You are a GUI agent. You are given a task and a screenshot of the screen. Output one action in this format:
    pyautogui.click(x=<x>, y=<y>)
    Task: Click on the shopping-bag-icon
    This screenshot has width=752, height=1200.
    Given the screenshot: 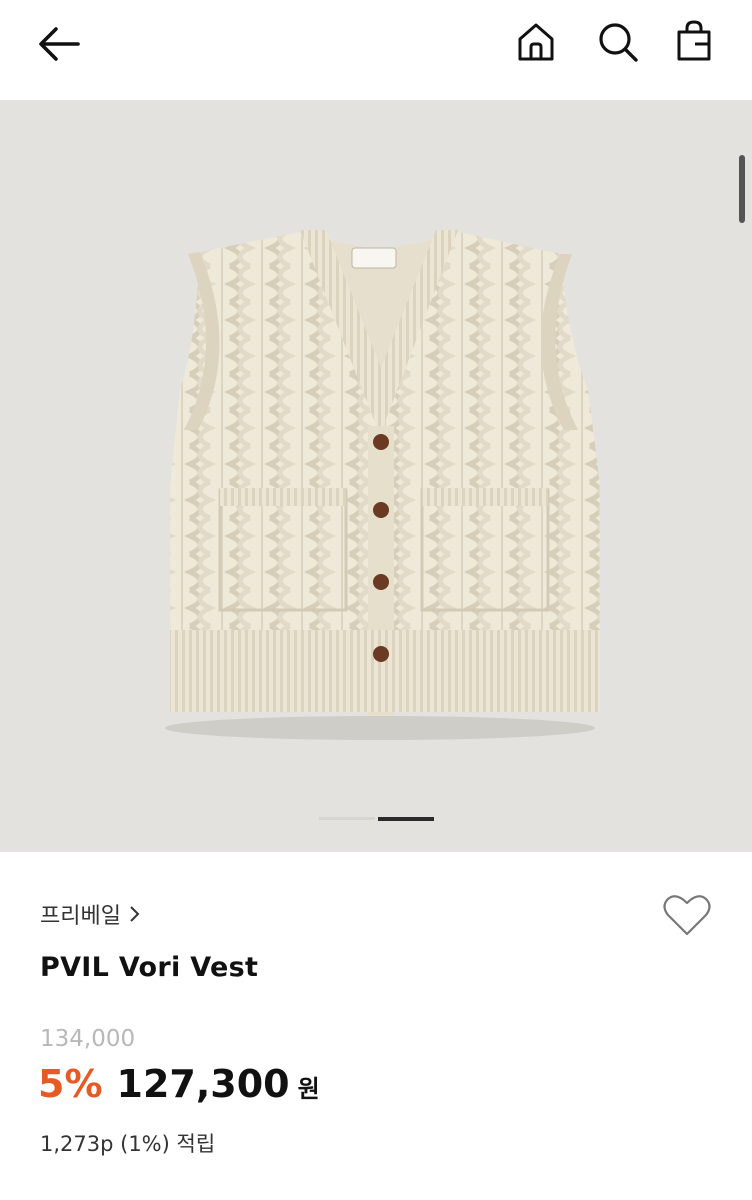 What is the action you would take?
    pyautogui.click(x=694, y=40)
    